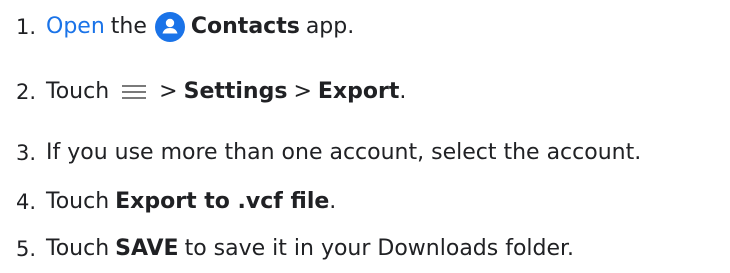  What do you see at coordinates (26, 248) in the screenshot?
I see `step-number: 5.` at bounding box center [26, 248].